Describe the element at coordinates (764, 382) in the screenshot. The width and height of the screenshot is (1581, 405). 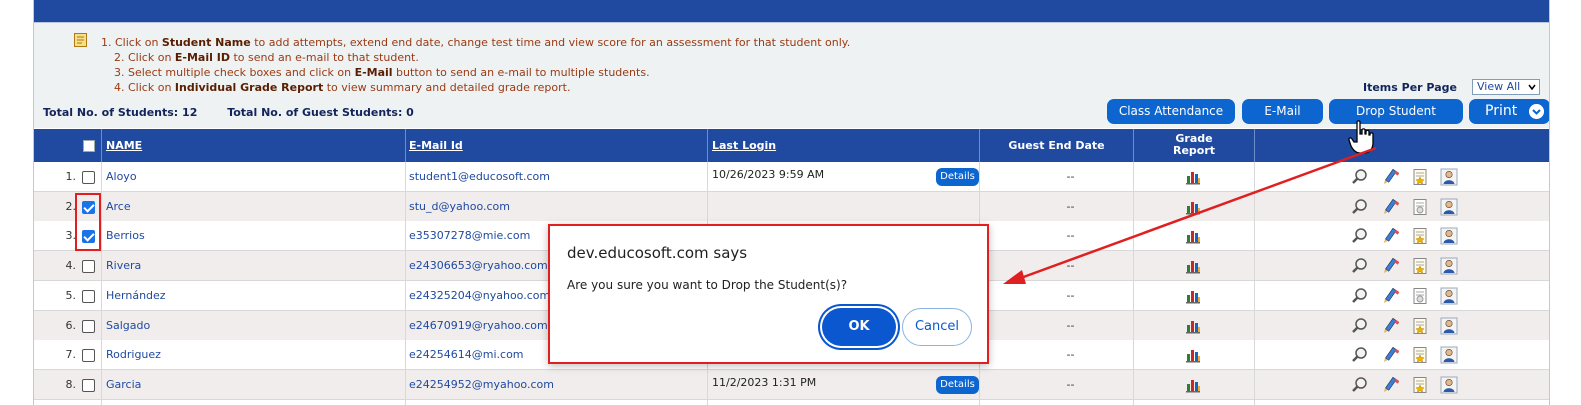
I see `last-login: 11/2/2023 1:31 PM` at that location.